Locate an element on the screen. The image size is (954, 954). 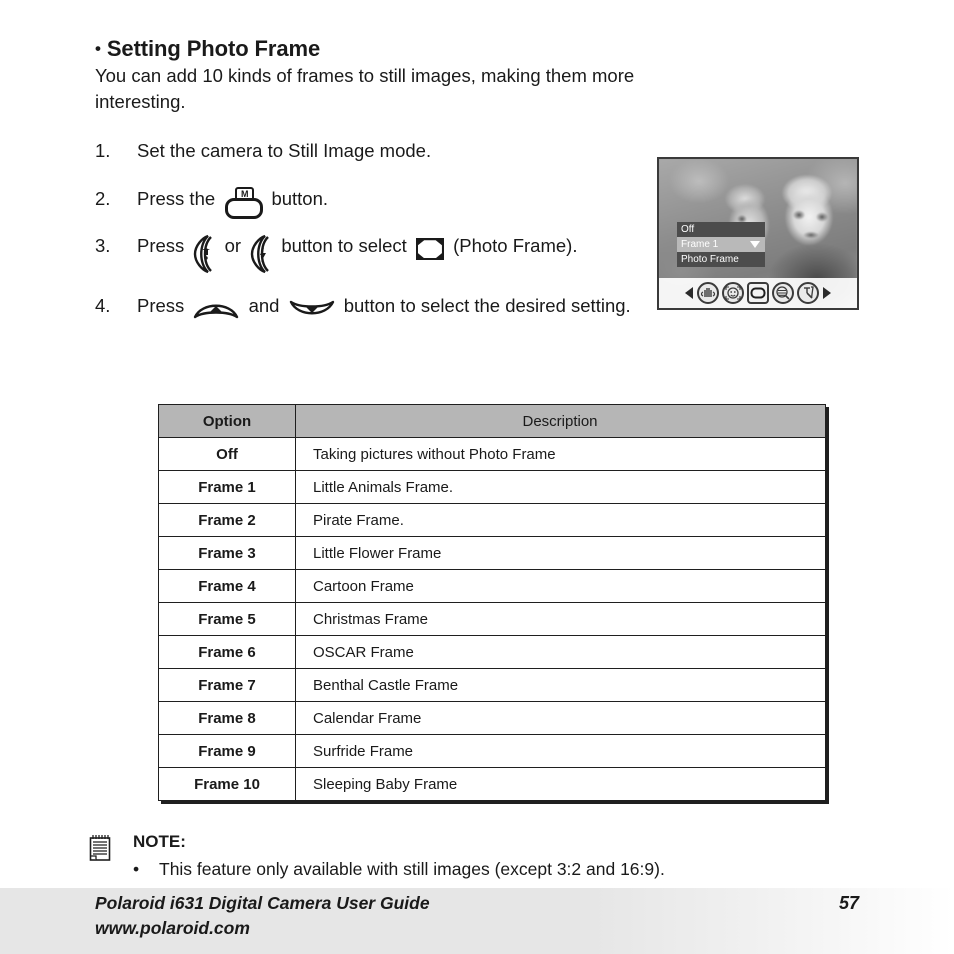
option-cell: Frame 6 is located at coordinates (227, 652).